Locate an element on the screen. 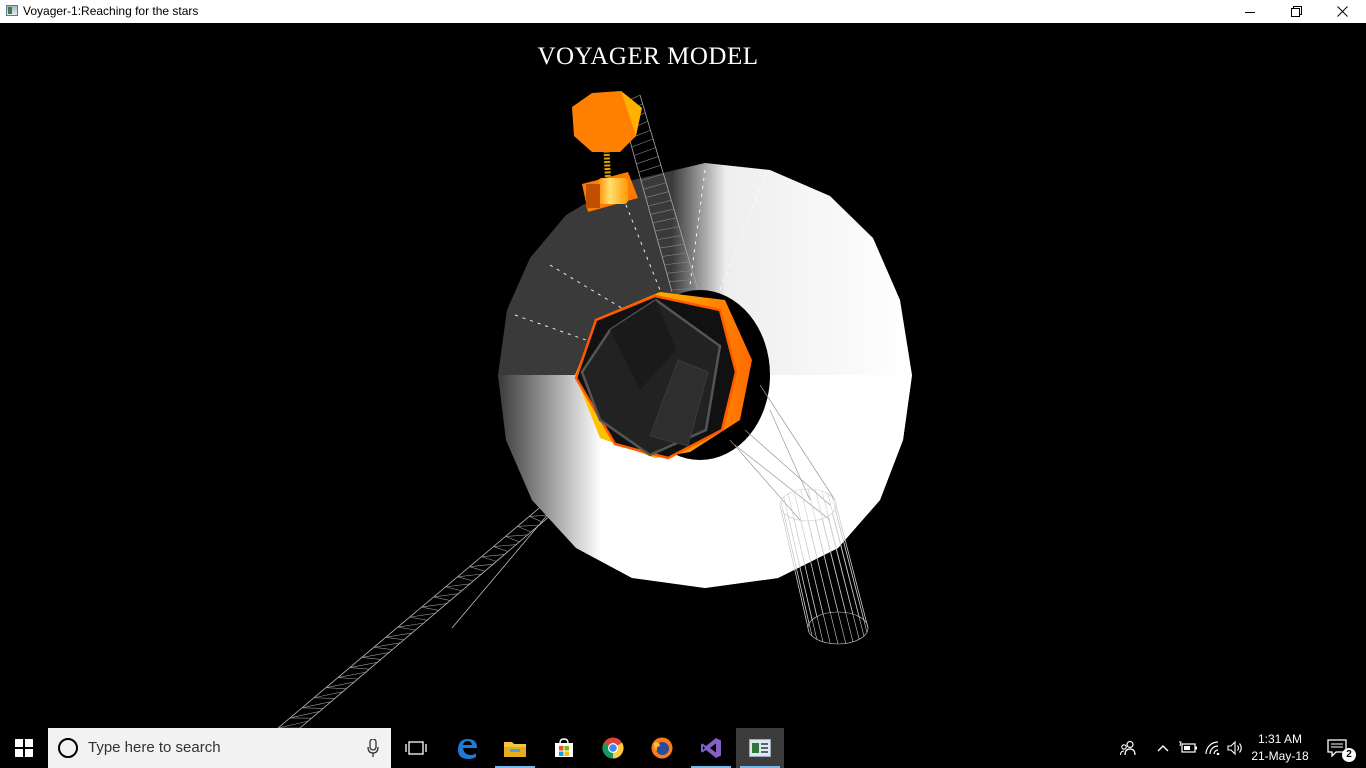  file-explorer-icon is located at coordinates (515, 749).